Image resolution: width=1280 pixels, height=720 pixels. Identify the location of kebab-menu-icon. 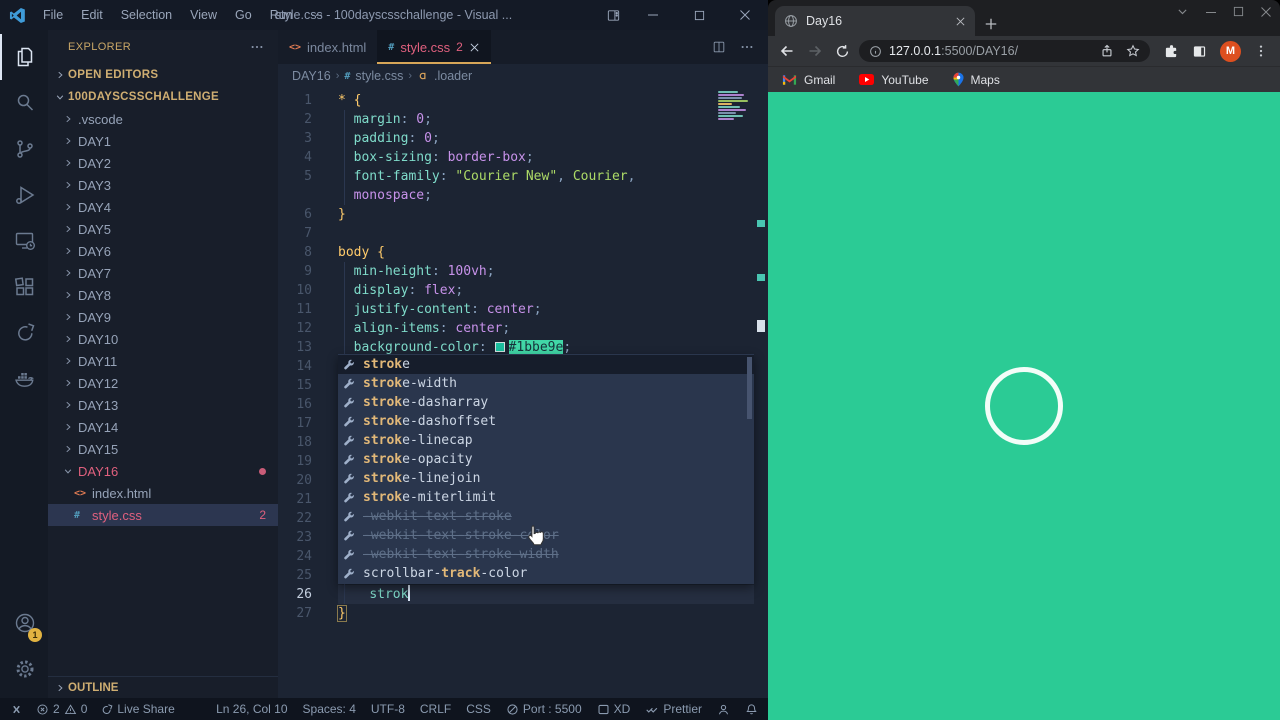
(1261, 51).